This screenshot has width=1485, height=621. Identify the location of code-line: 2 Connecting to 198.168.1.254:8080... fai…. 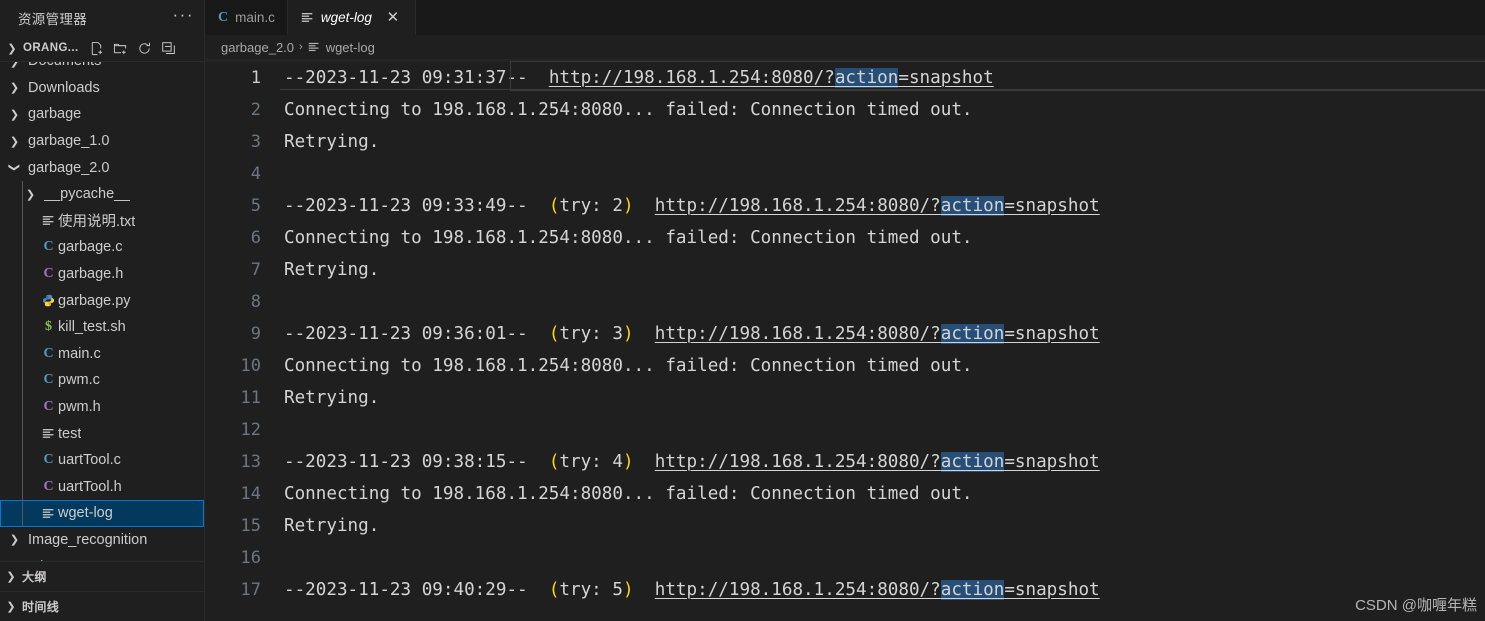
(845, 110).